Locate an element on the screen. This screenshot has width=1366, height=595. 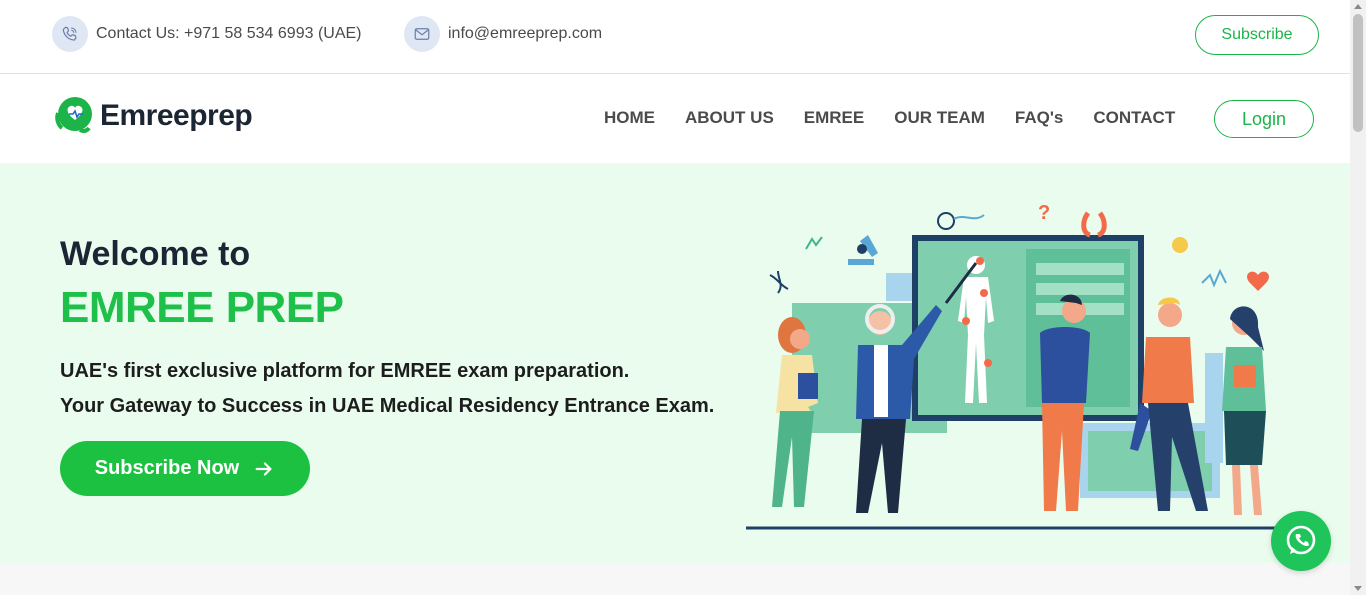
nav-emree: EMREE is located at coordinates (834, 118).